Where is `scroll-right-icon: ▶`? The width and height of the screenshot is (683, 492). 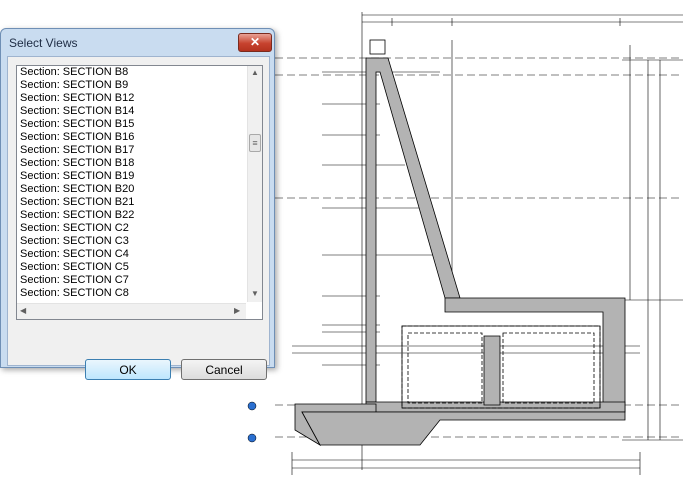
scroll-right-icon: ▶ is located at coordinates (237, 311).